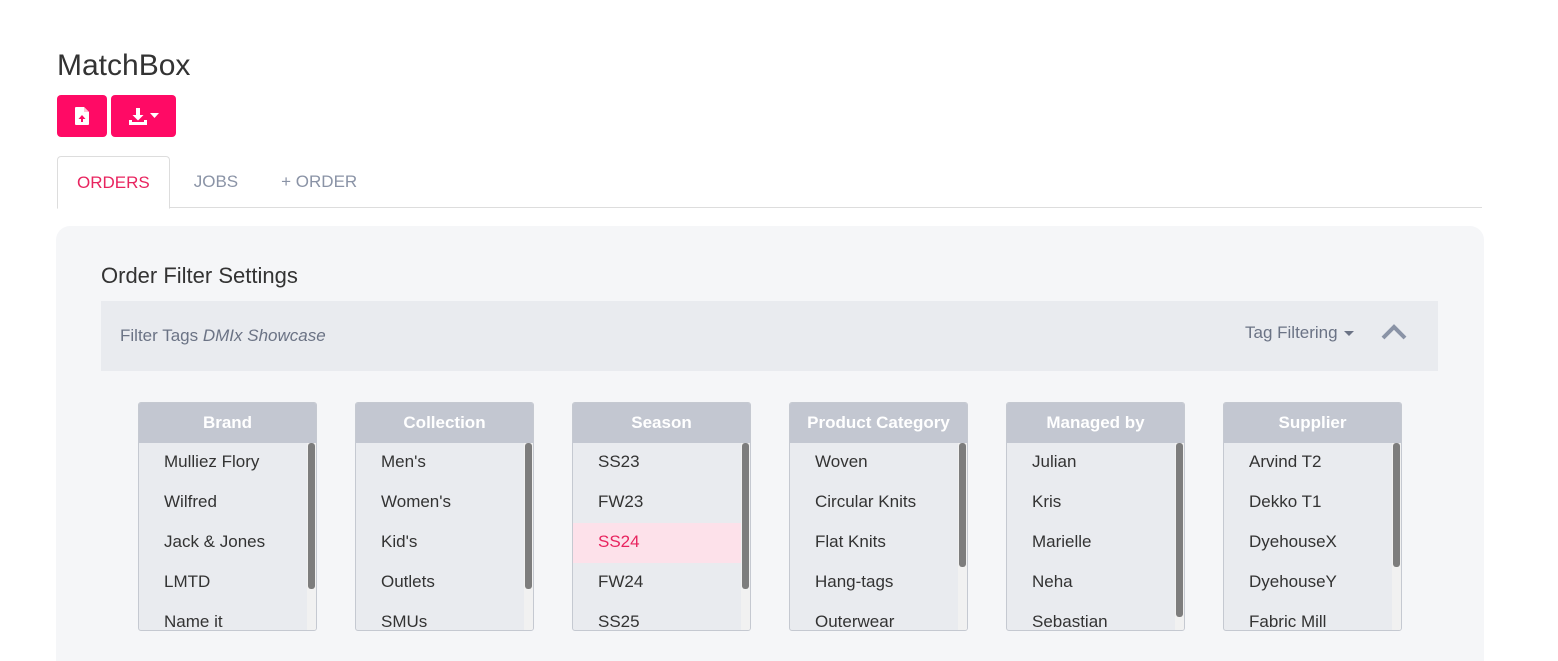 The image size is (1558, 661). I want to click on chevron-down-icon, so click(154, 116).